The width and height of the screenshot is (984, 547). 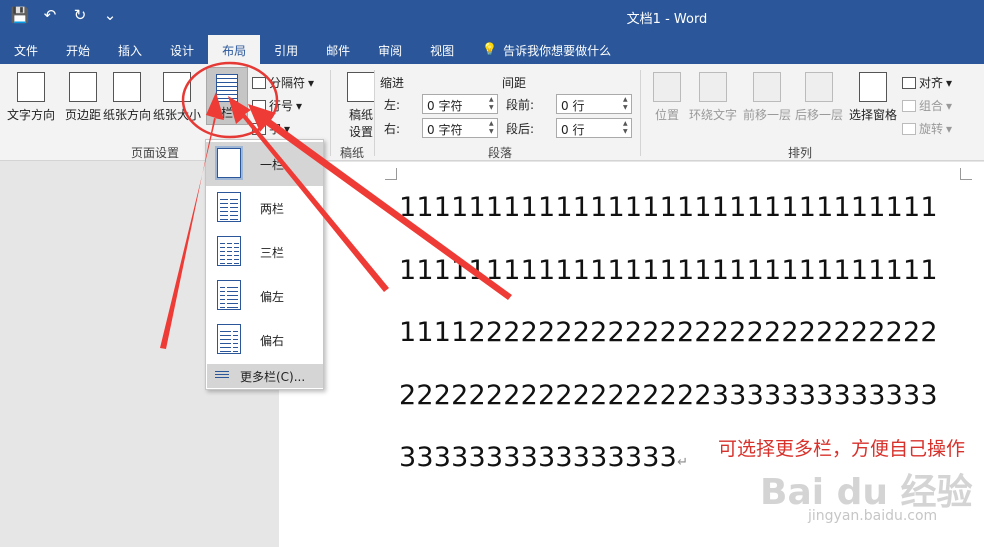 I want to click on wrap-text-button: 环绕文字, so click(x=713, y=97).